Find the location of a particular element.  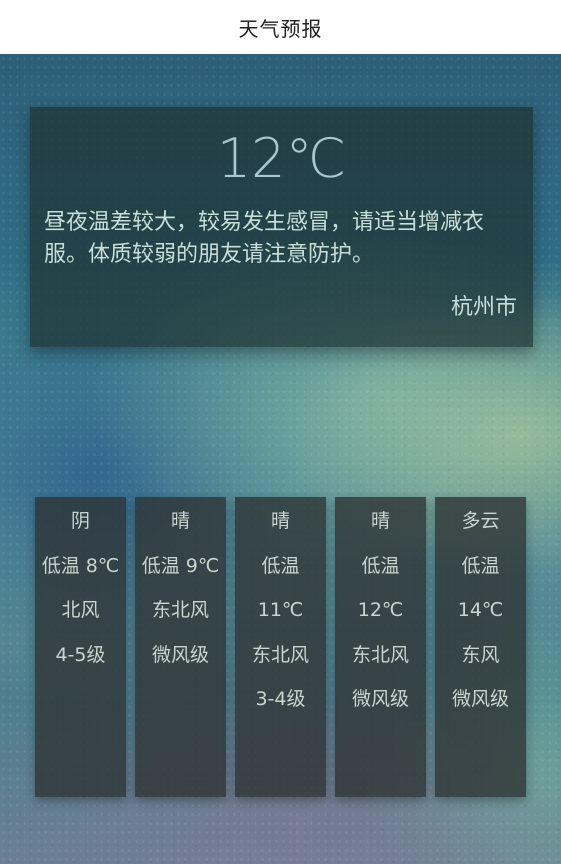

forecast-day-5: 多云 低温 14℃ 东风 微风级 is located at coordinates (480, 647).